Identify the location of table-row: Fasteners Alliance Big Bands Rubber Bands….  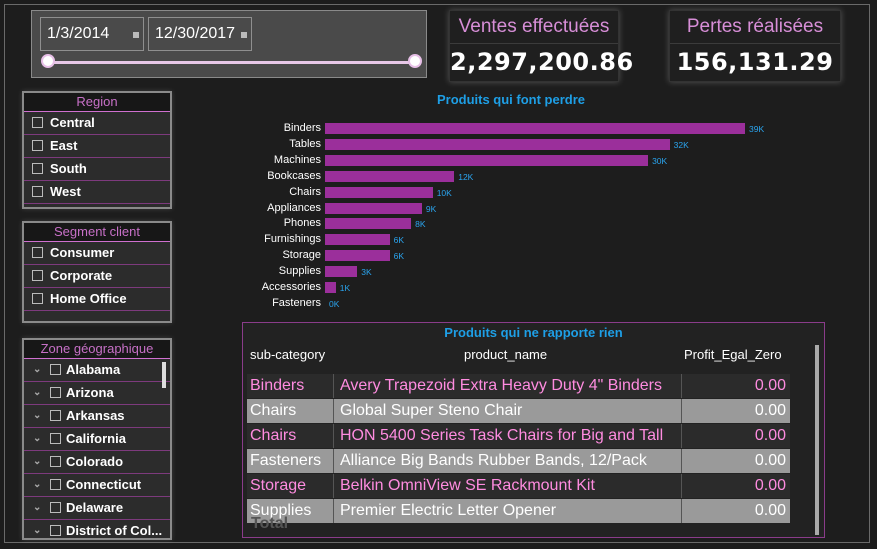
(518, 461).